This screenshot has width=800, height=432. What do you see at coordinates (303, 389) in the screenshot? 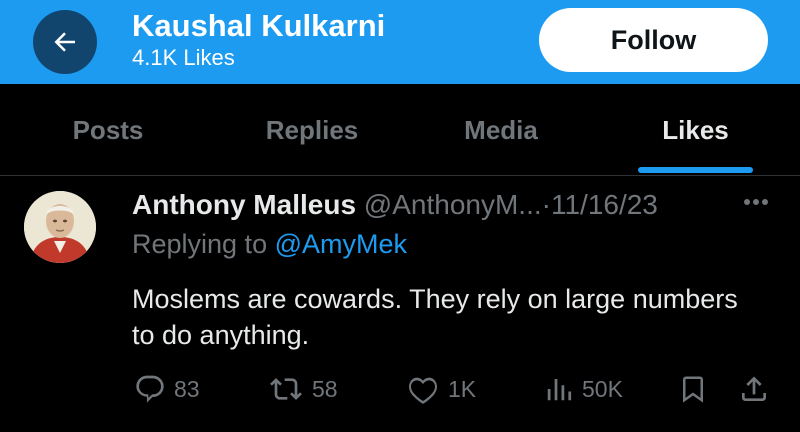
I see `repost-button: 58` at bounding box center [303, 389].